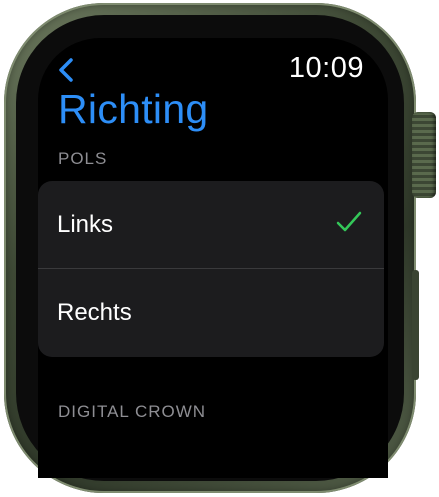 The height and width of the screenshot is (497, 439). I want to click on option-links: Links, so click(211, 224).